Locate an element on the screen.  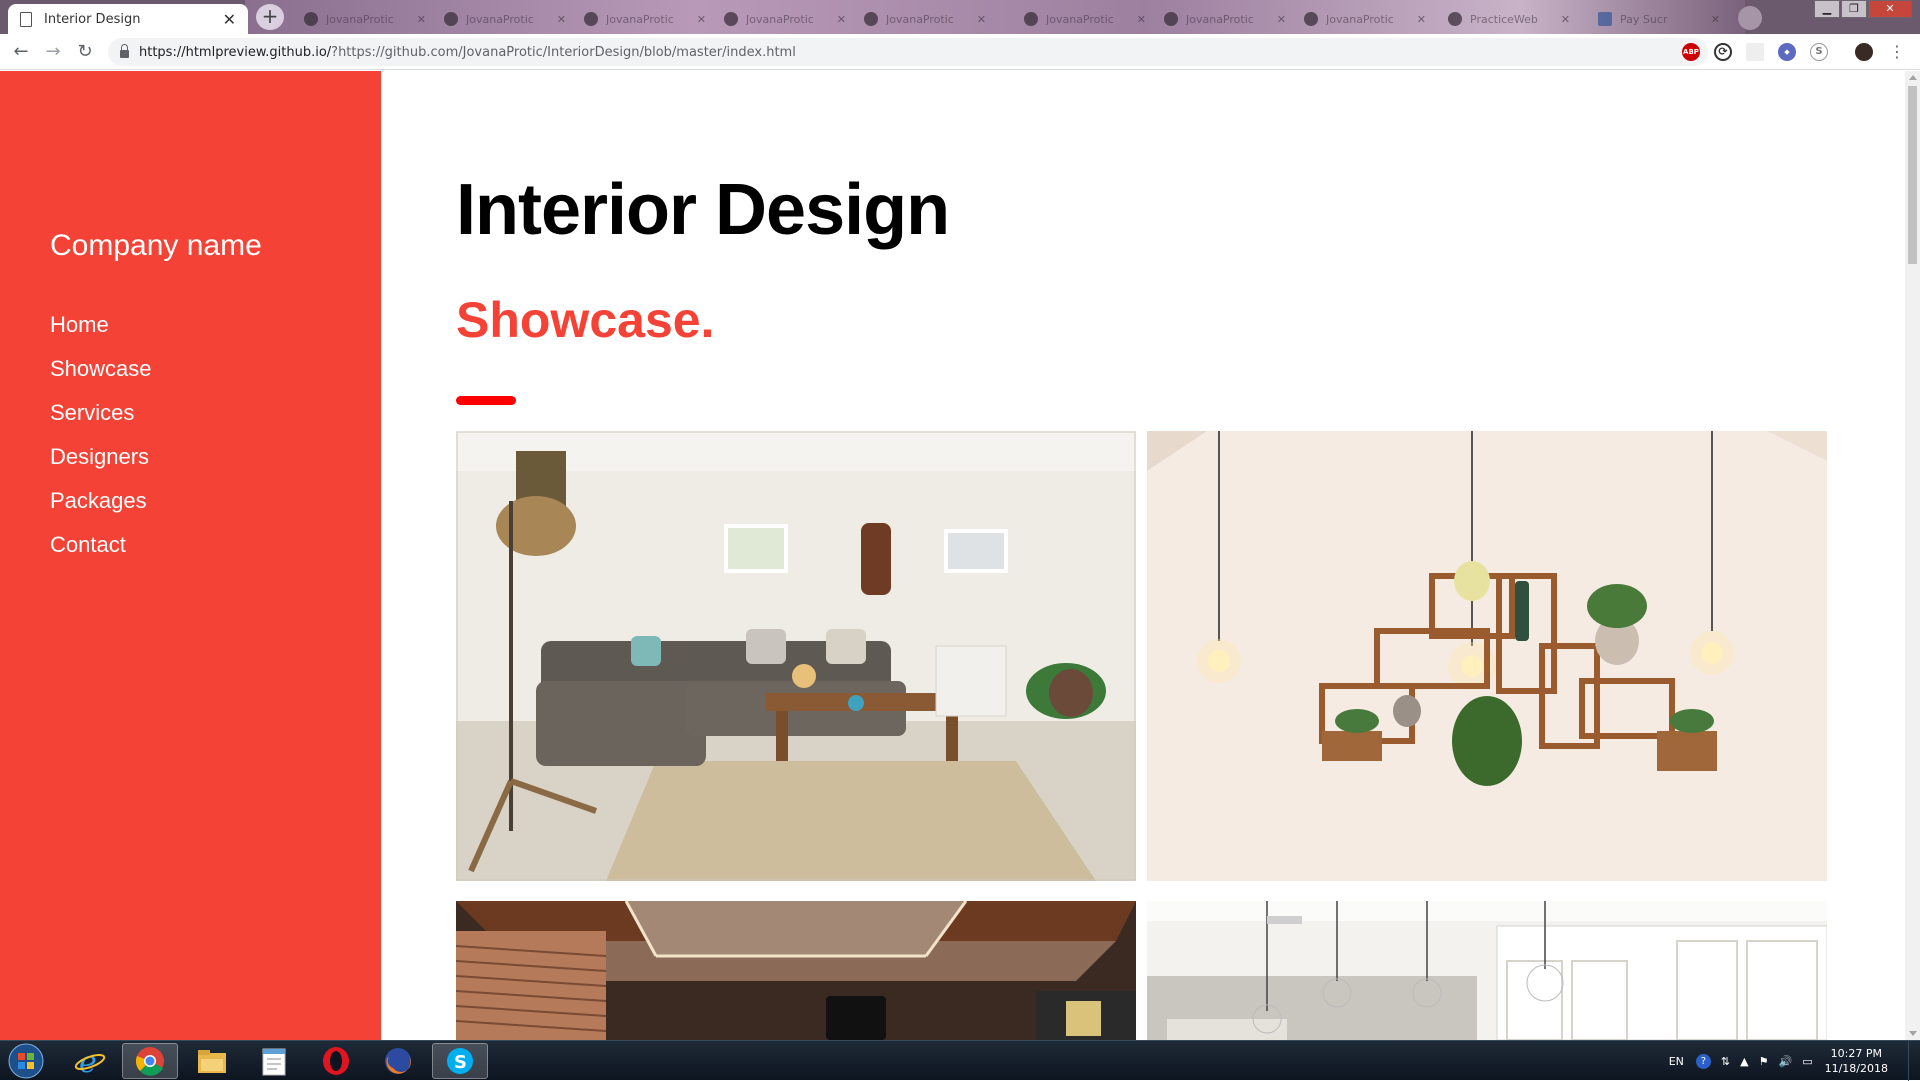
back-icon: ← is located at coordinates (21, 52).